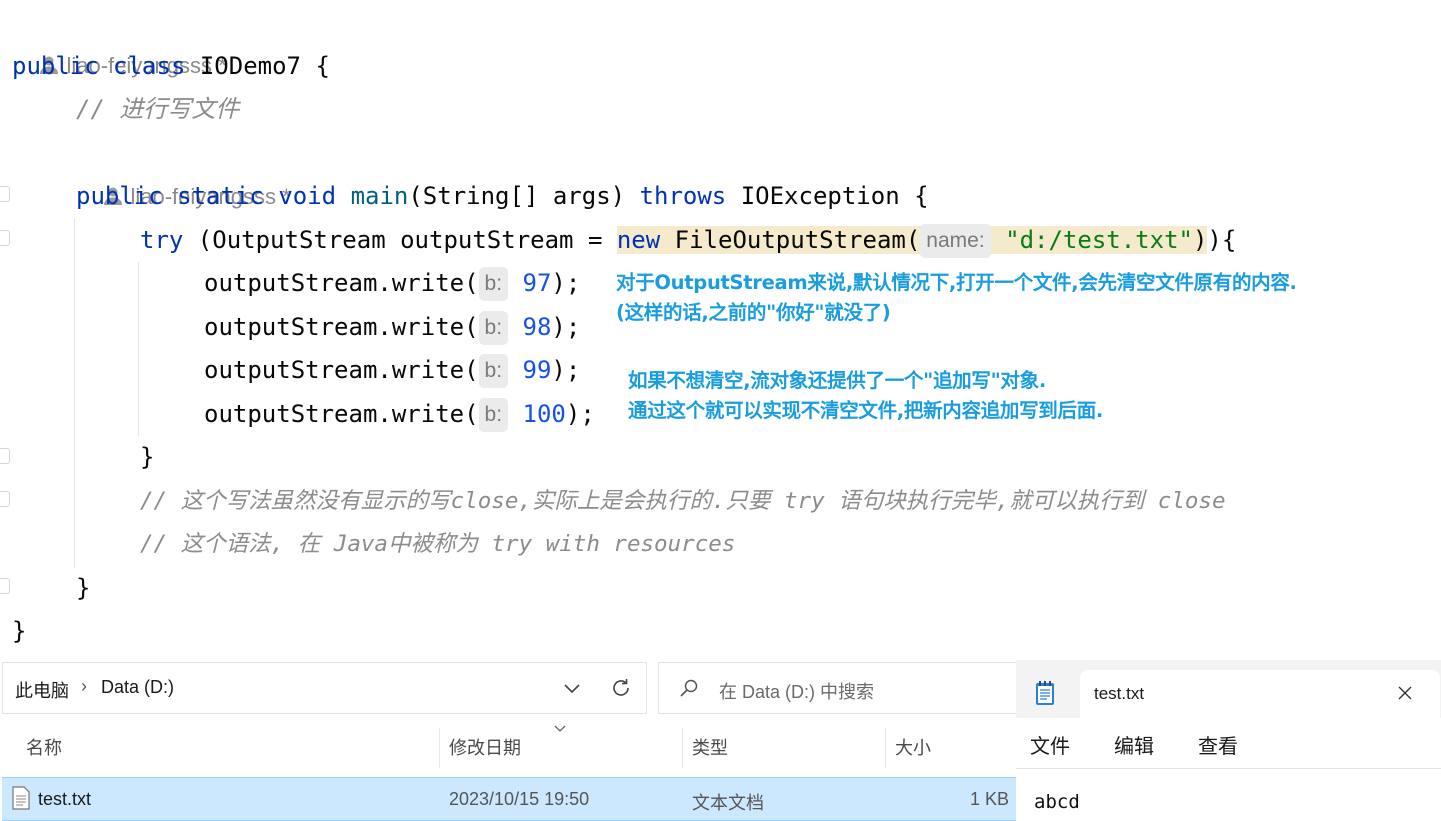 This screenshot has height=821, width=1441. What do you see at coordinates (1134, 744) in the screenshot?
I see `menu-edit: 编辑` at bounding box center [1134, 744].